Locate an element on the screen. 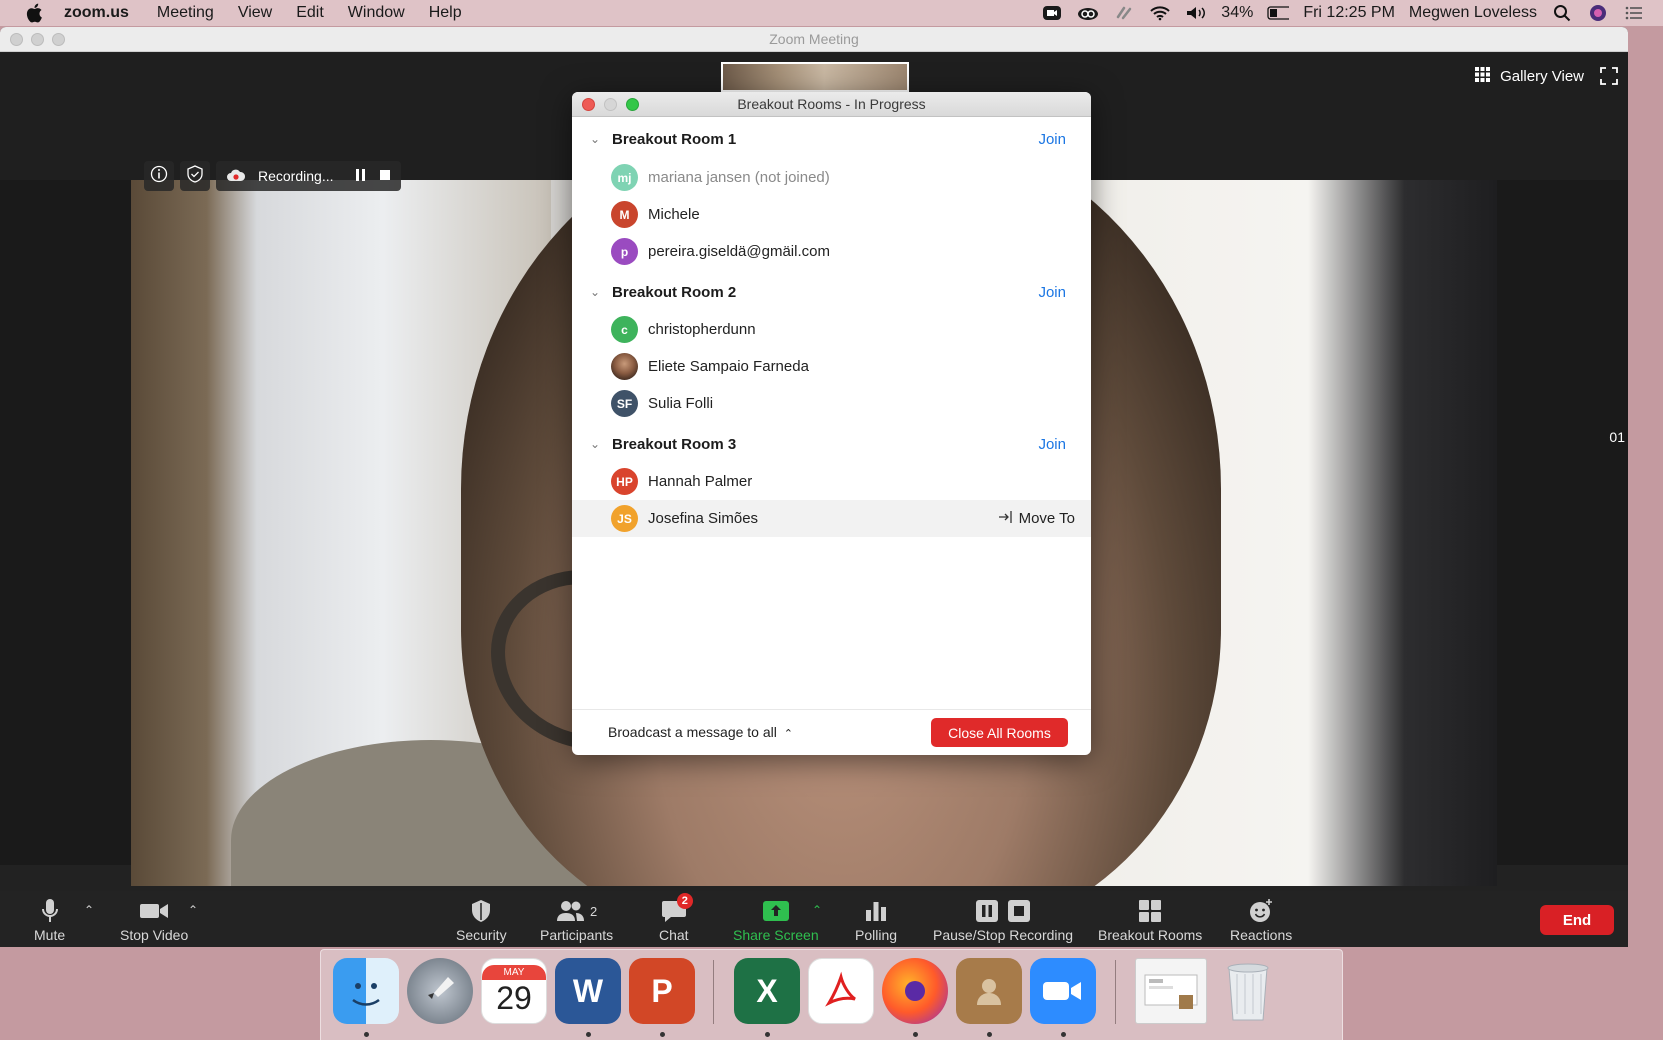 This screenshot has width=1663, height=1040. breakout-rooms-label: Breakout Rooms is located at coordinates (1150, 935).